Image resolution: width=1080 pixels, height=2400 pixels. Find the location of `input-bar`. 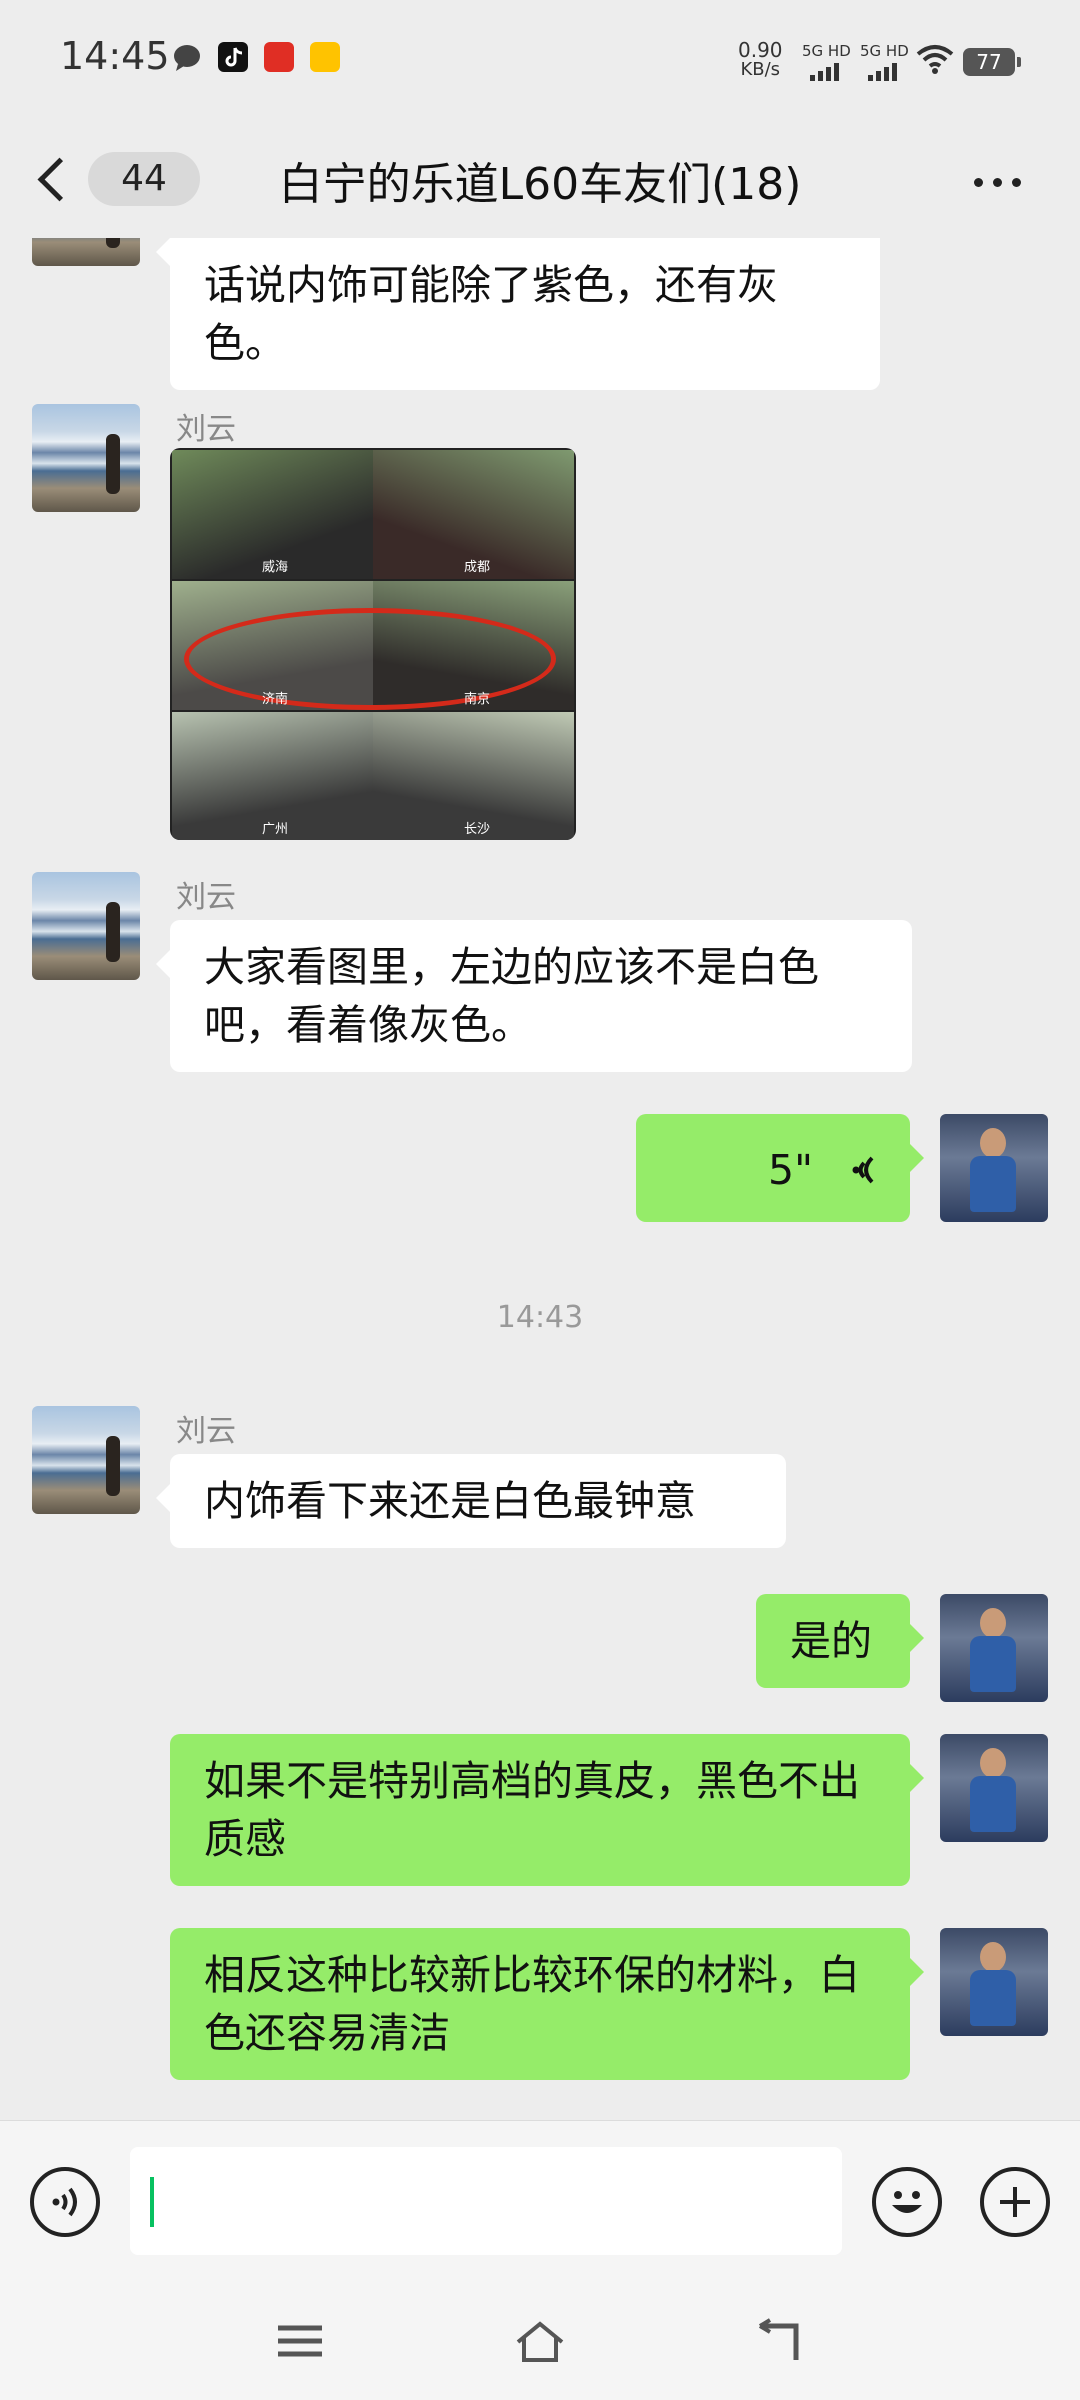

input-bar is located at coordinates (540, 2200).